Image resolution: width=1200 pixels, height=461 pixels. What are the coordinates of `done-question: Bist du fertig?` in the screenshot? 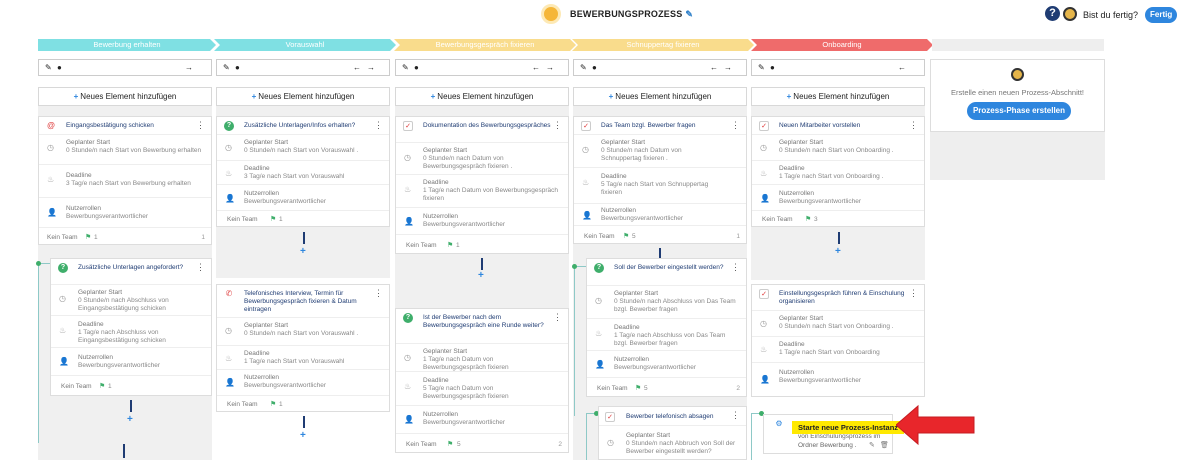 It's located at (1111, 15).